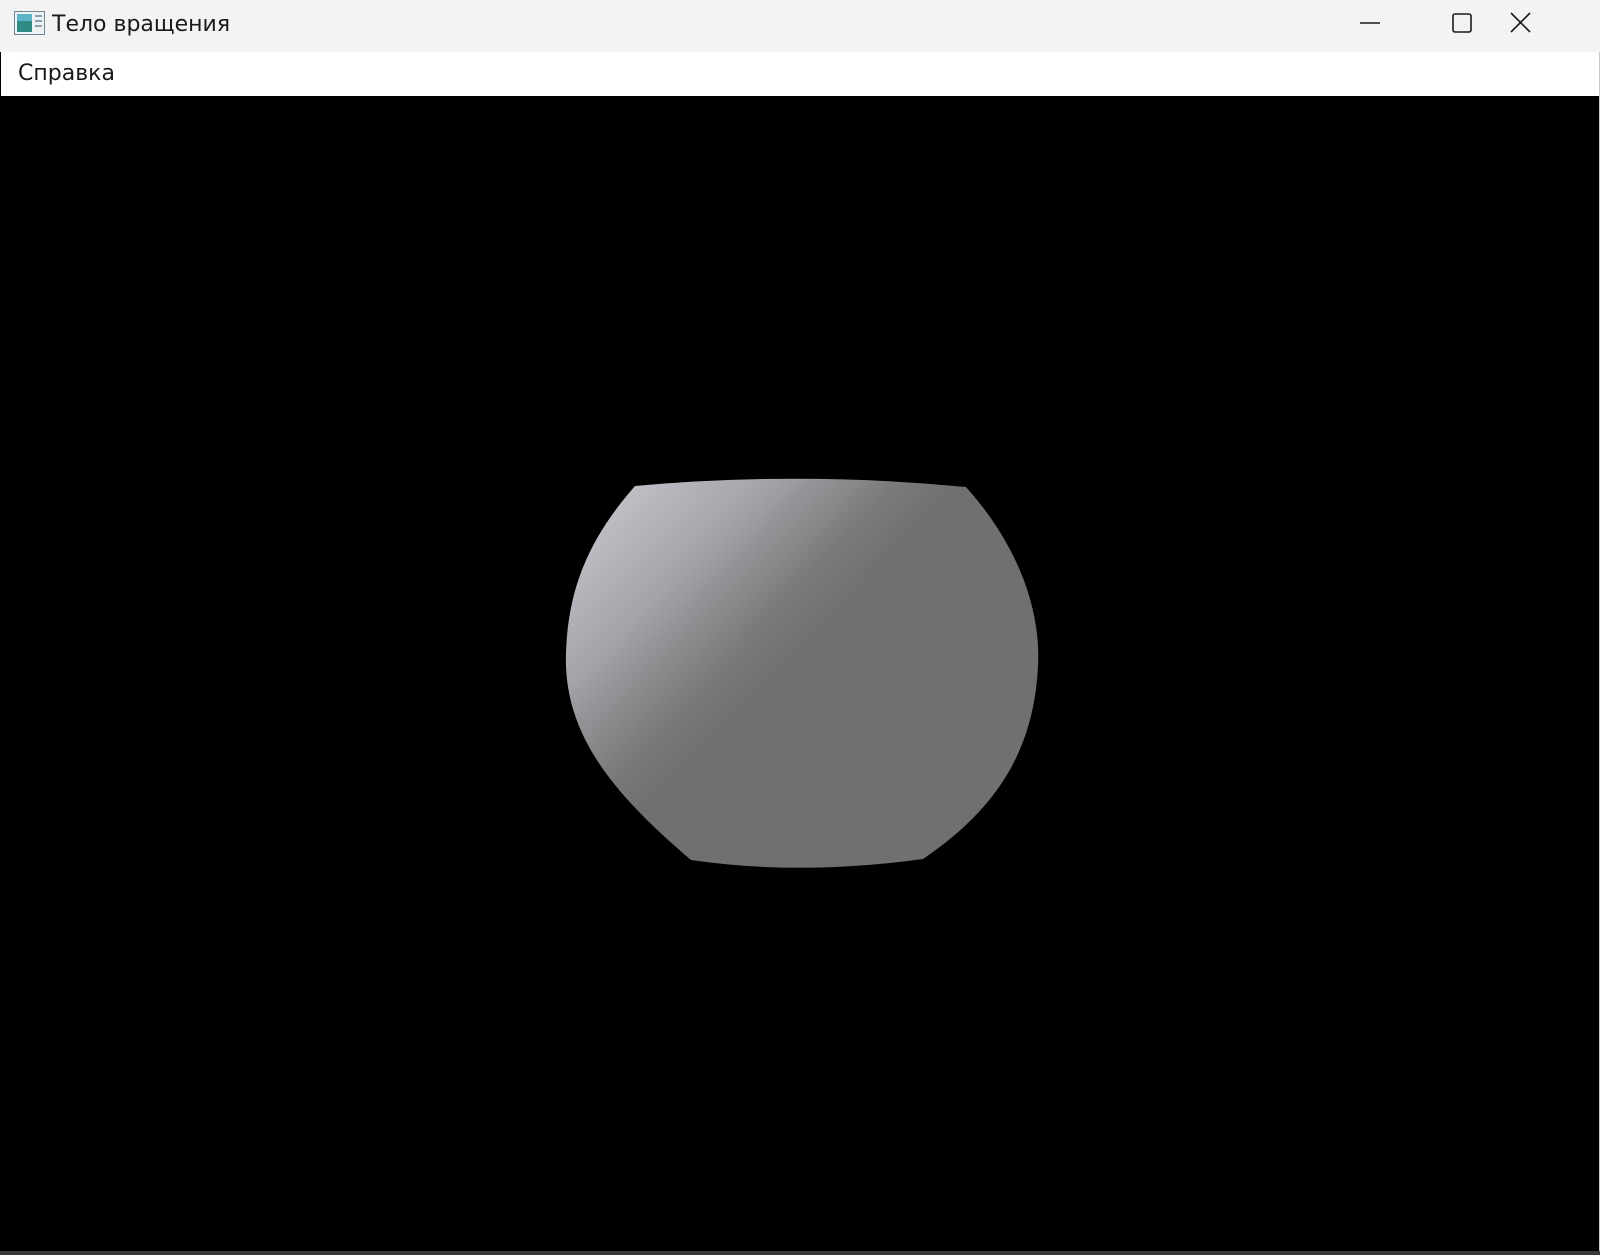 This screenshot has width=1603, height=1255. Describe the element at coordinates (1520, 22) in the screenshot. I see `close-icon` at that location.